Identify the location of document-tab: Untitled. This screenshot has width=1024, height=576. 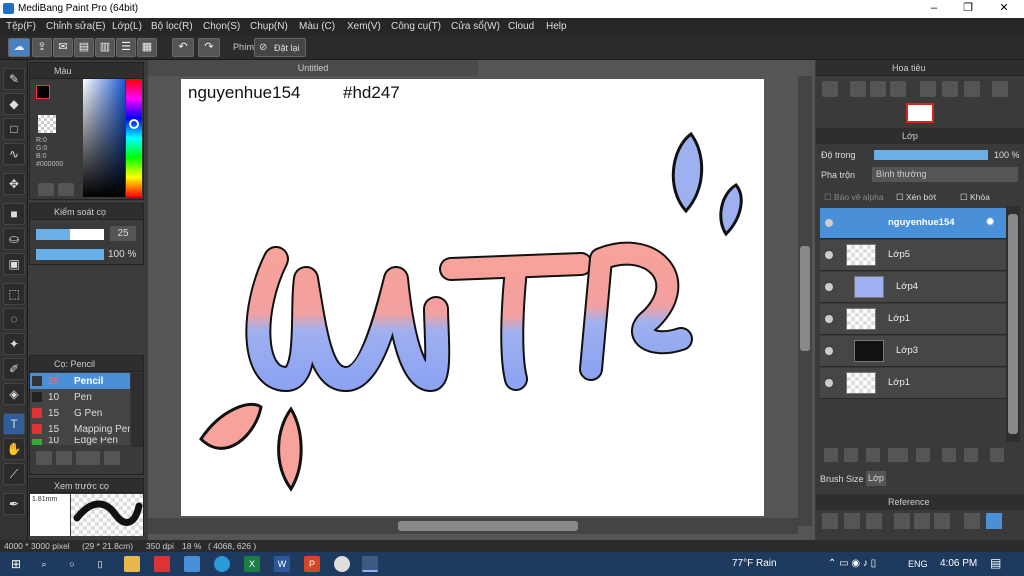
(313, 68).